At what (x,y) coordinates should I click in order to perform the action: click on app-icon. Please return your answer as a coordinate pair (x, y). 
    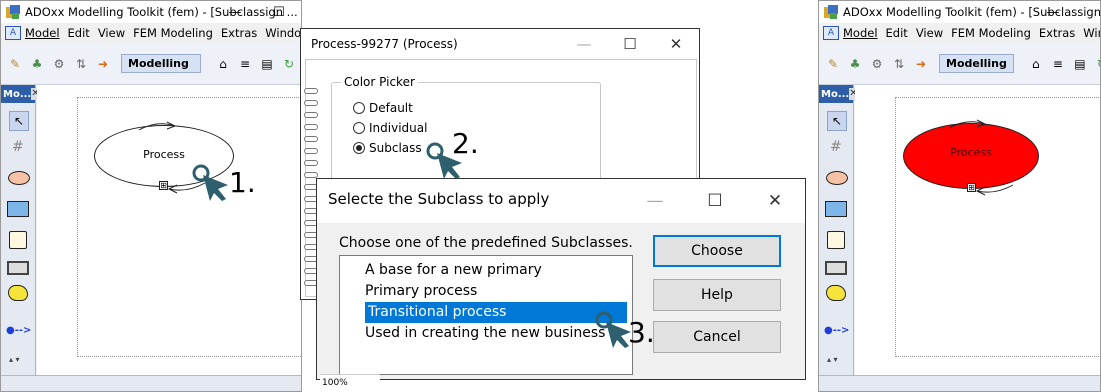
    Looking at the image, I should click on (831, 12).